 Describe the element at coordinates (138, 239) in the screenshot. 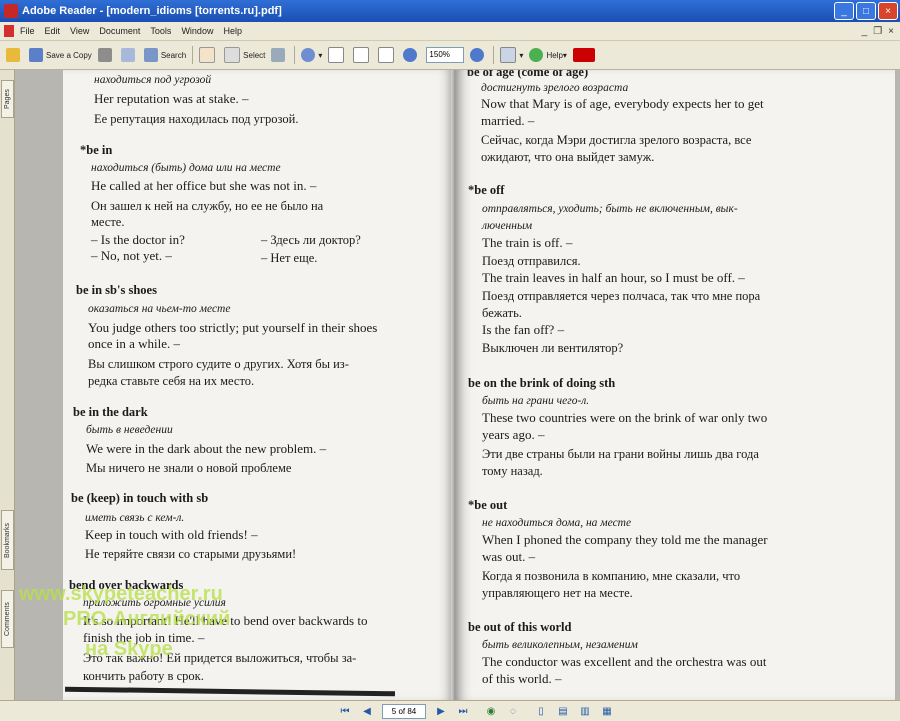

I see `text-line: – Is the doctor in?` at that location.